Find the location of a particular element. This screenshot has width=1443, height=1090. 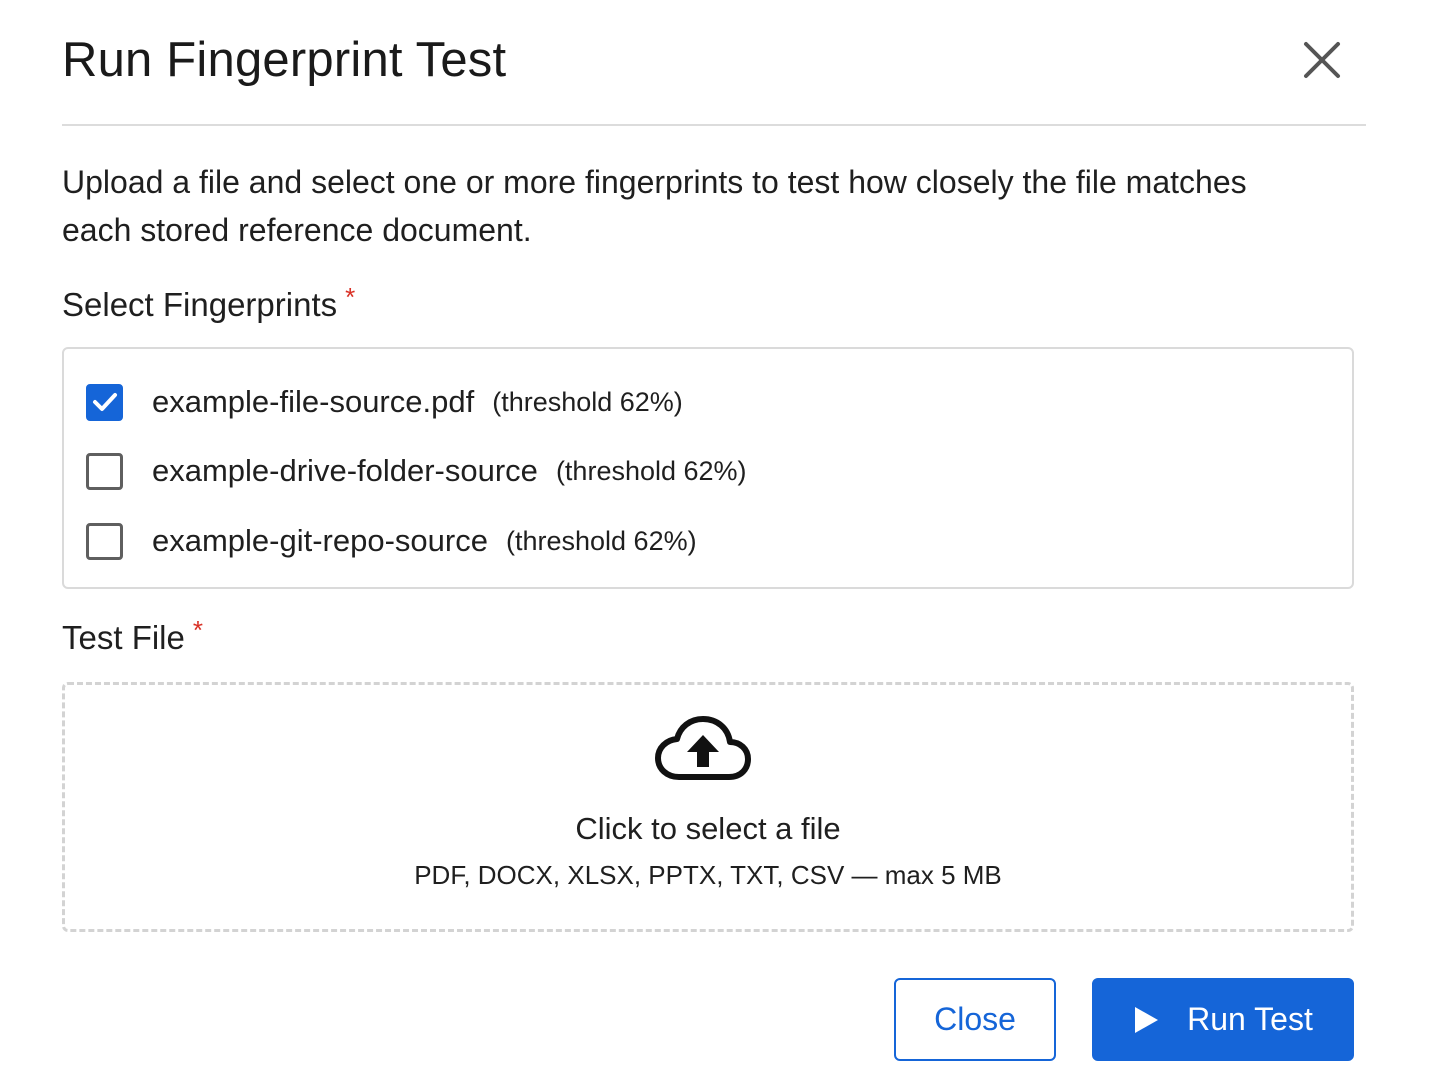

dropzone-title: Click to select a file is located at coordinates (708, 828).